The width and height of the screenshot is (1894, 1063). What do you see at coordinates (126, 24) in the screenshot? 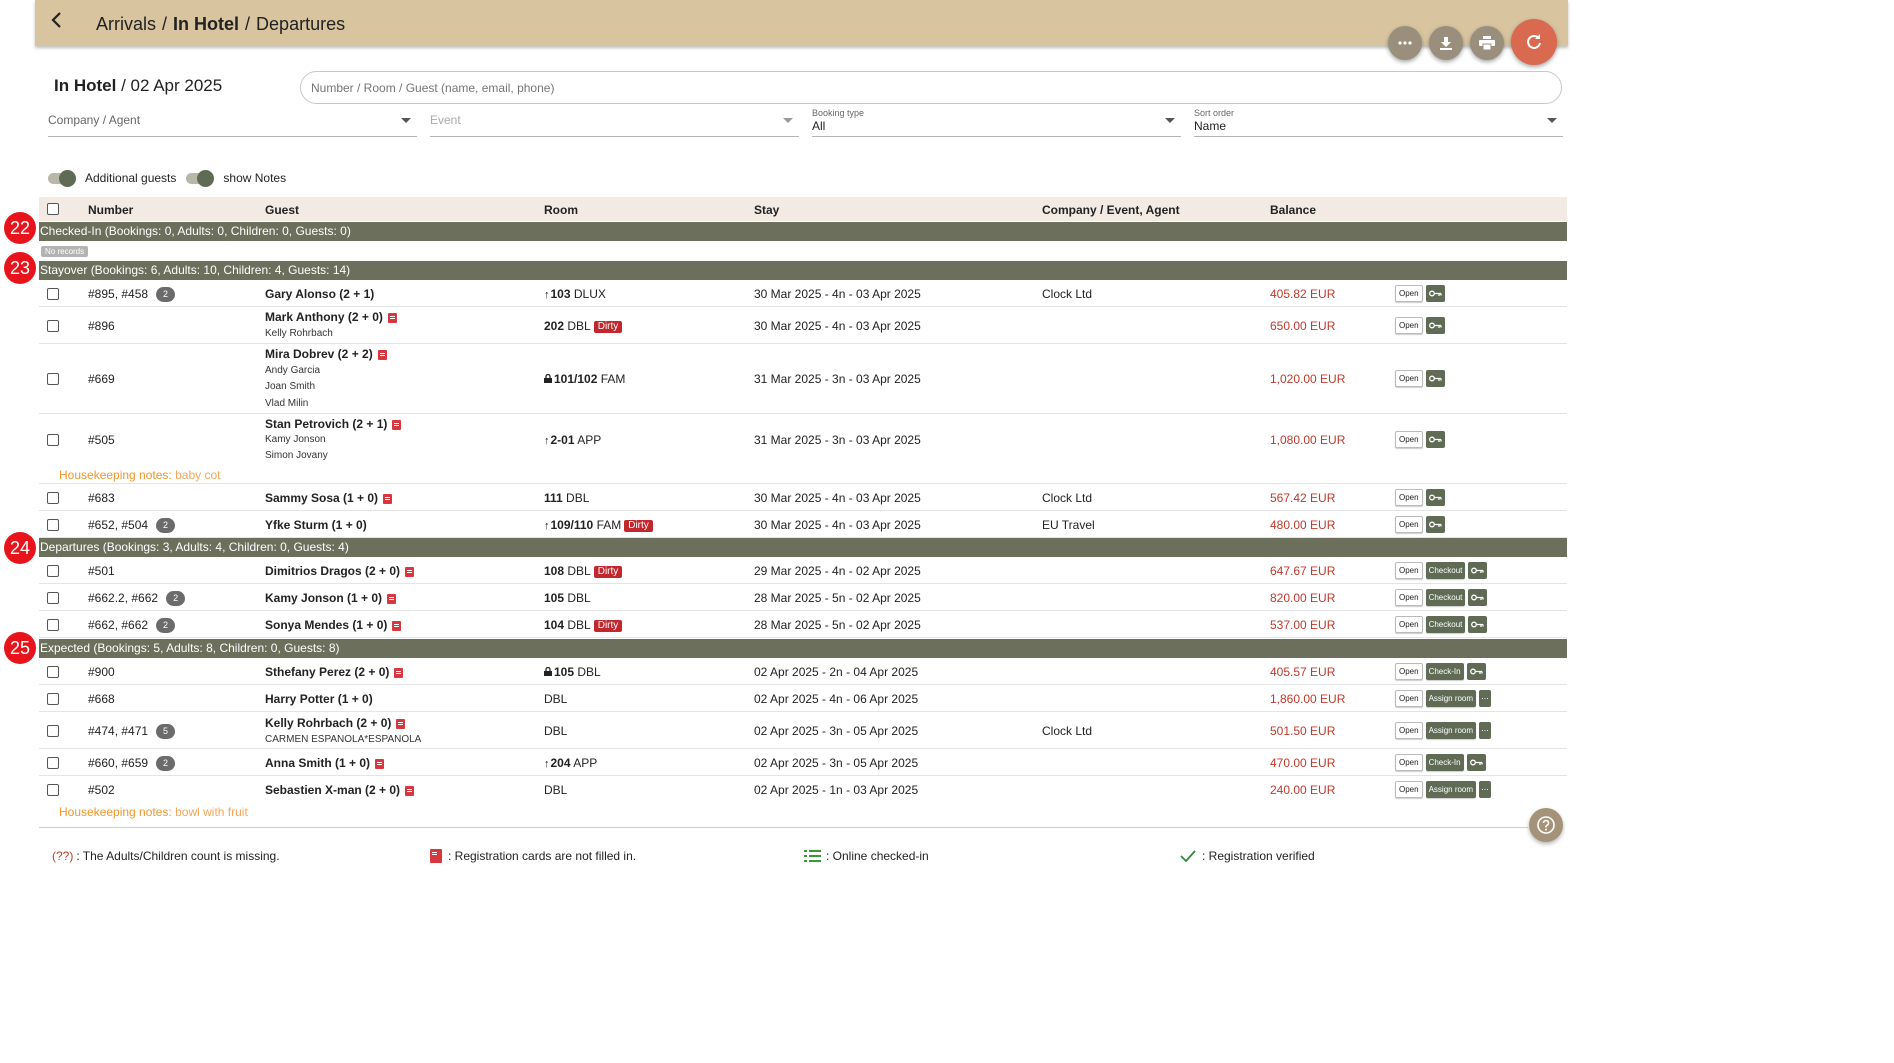
I see `breadcrumb-arrivals: Arrivals` at bounding box center [126, 24].